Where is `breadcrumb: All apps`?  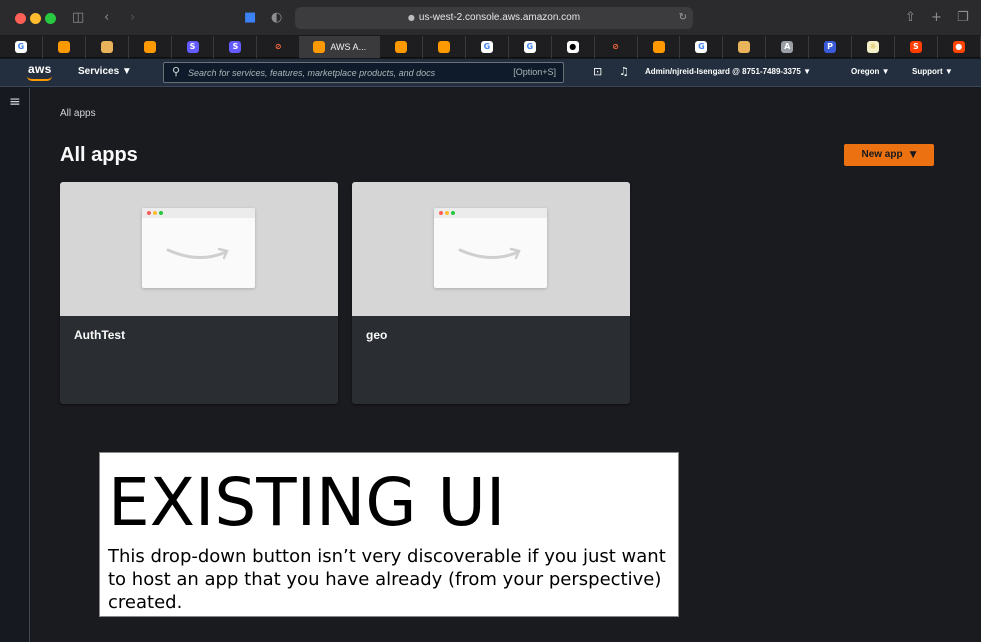 breadcrumb: All apps is located at coordinates (78, 113).